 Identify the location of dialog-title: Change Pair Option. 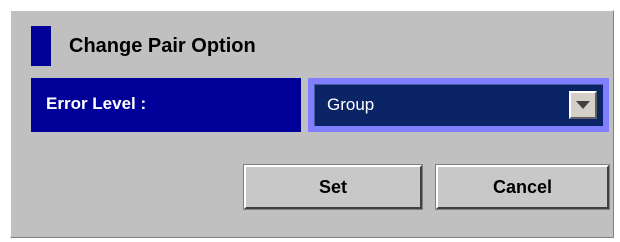
(162, 46).